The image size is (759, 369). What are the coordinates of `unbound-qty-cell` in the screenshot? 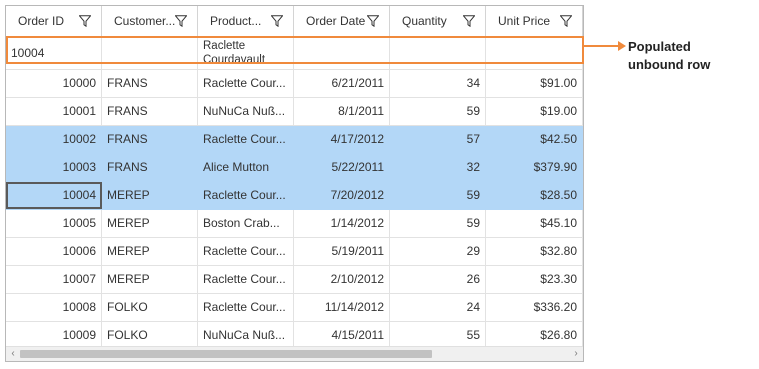 It's located at (438, 53).